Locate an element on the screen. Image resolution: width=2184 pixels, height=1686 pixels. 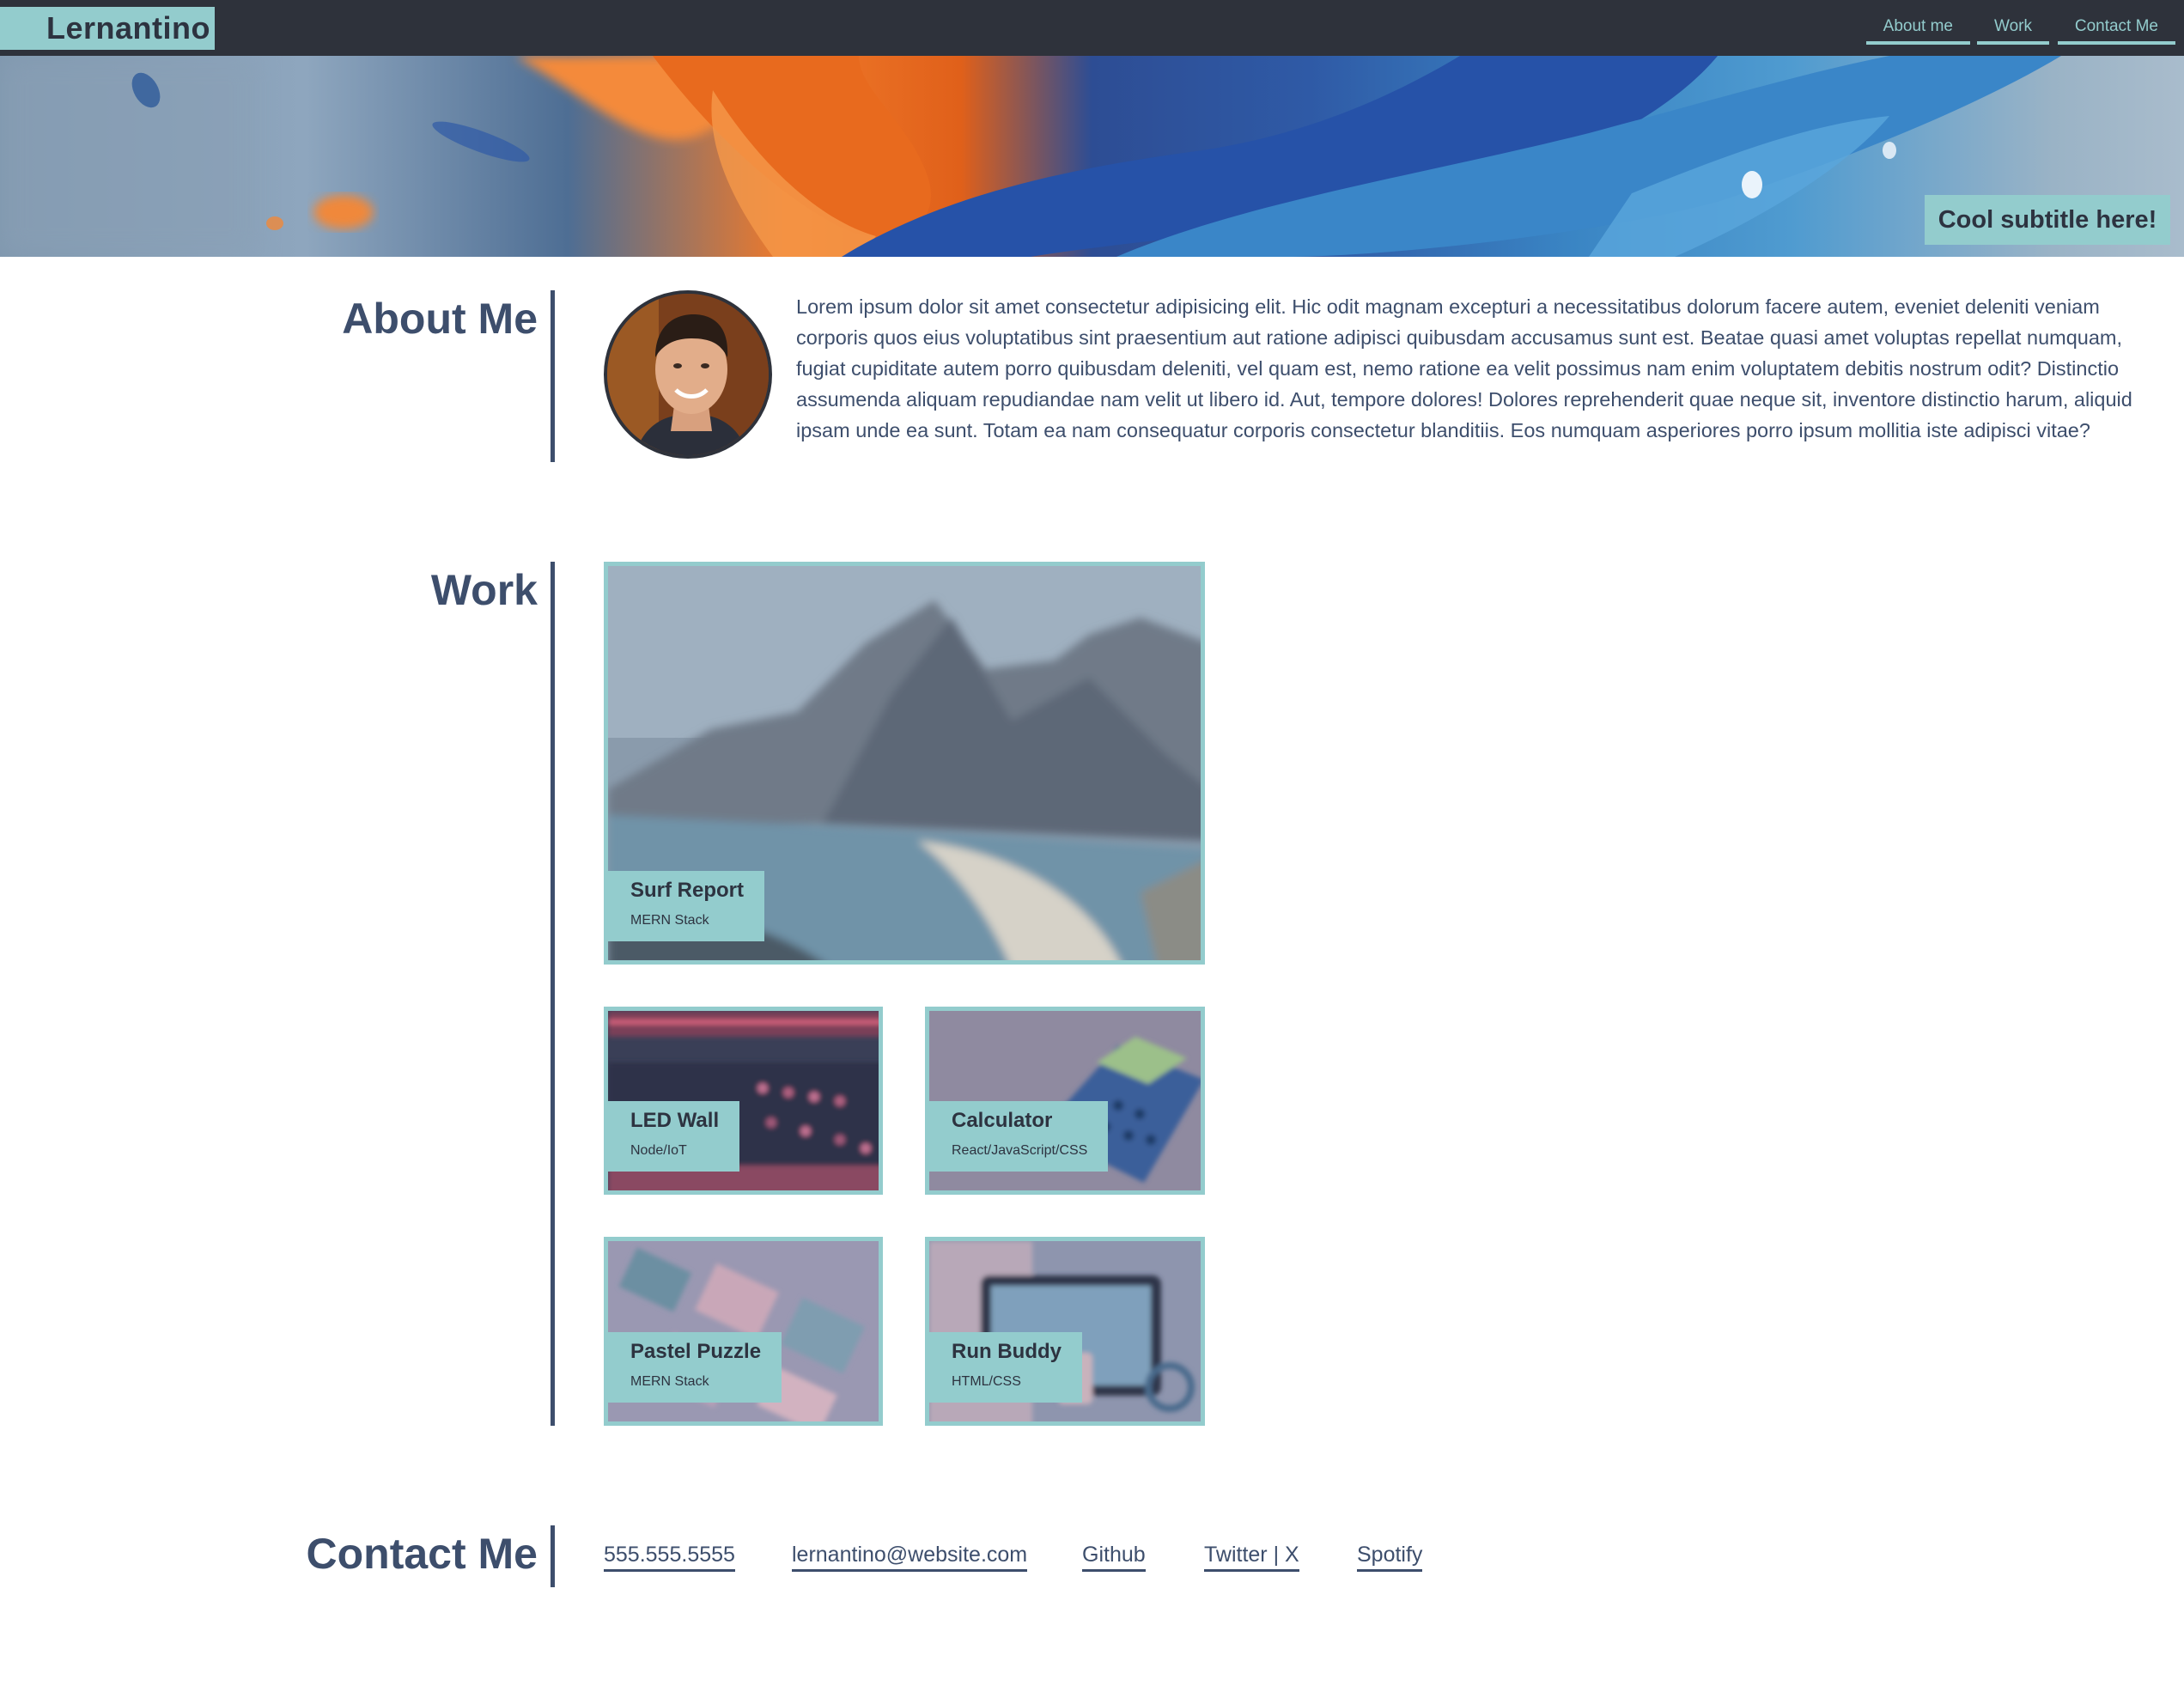
contact-github-link: Github is located at coordinates (1114, 1557).